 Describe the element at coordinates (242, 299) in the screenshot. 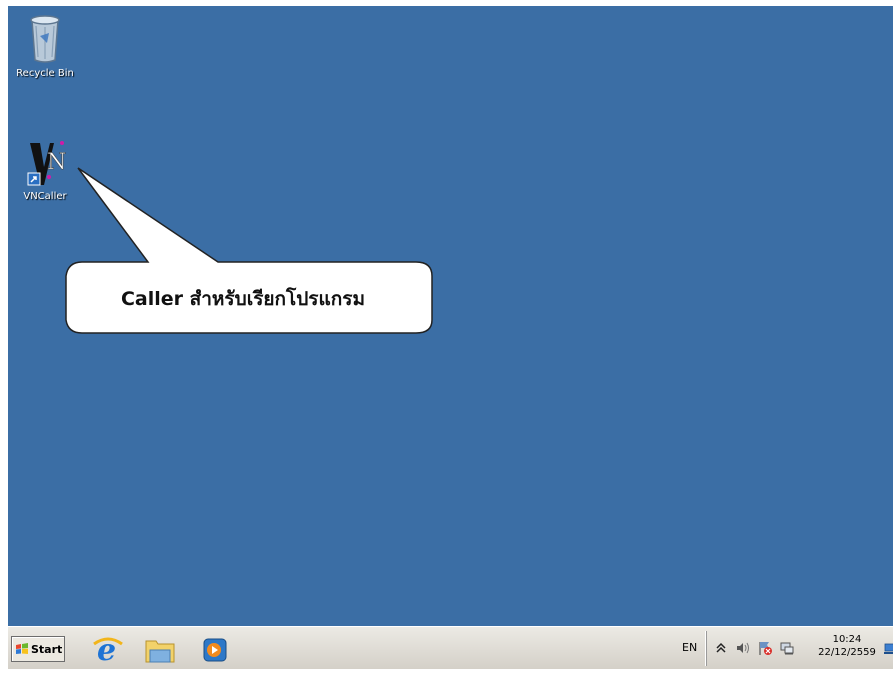

I see `callout-text: Caller สำหรับเรียกโปรแกรม` at that location.